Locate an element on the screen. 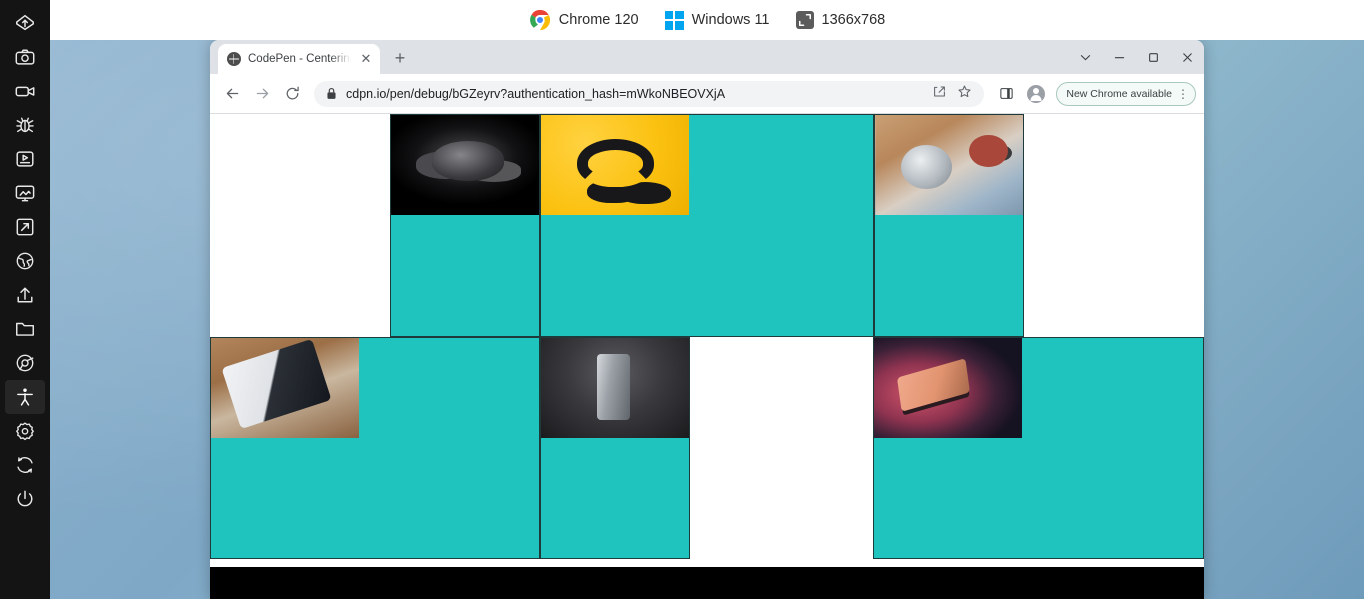  status-resolution-label: 1366x768 is located at coordinates (853, 20).